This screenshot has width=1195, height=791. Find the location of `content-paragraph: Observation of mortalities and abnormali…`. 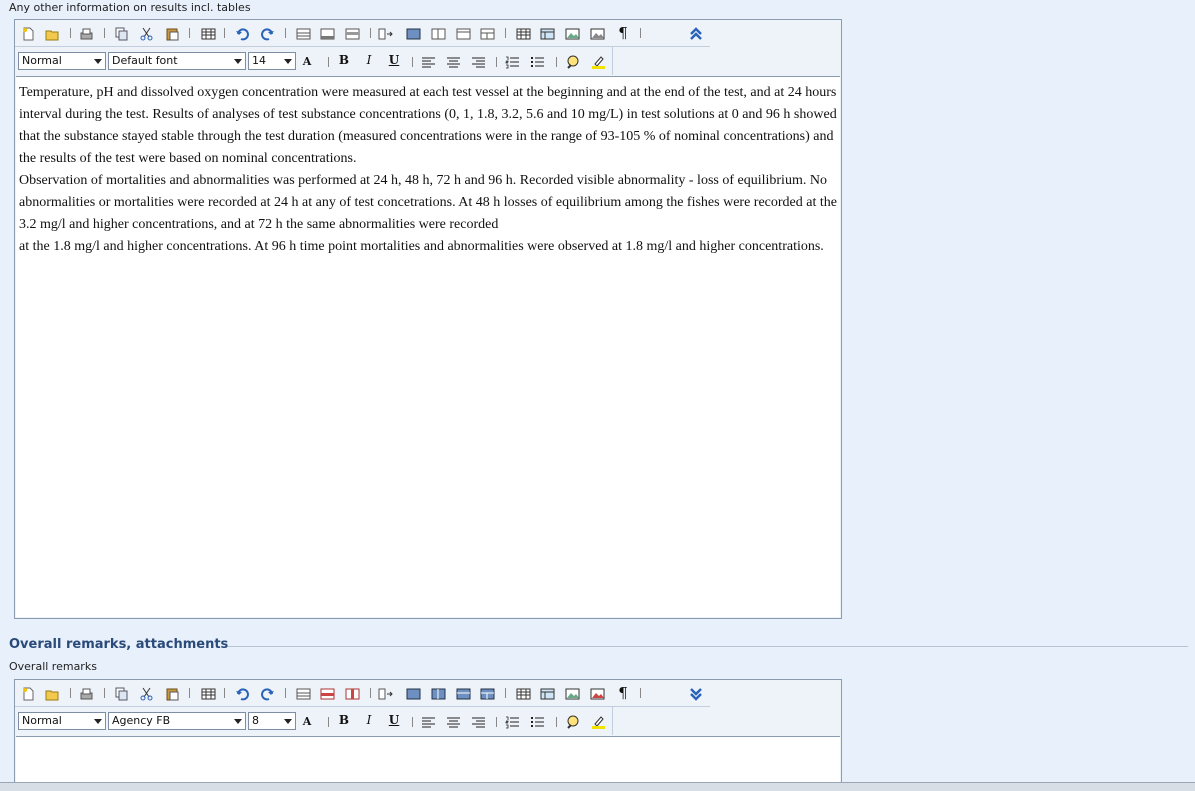

content-paragraph: Observation of mortalities and abnormali… is located at coordinates (428, 202).